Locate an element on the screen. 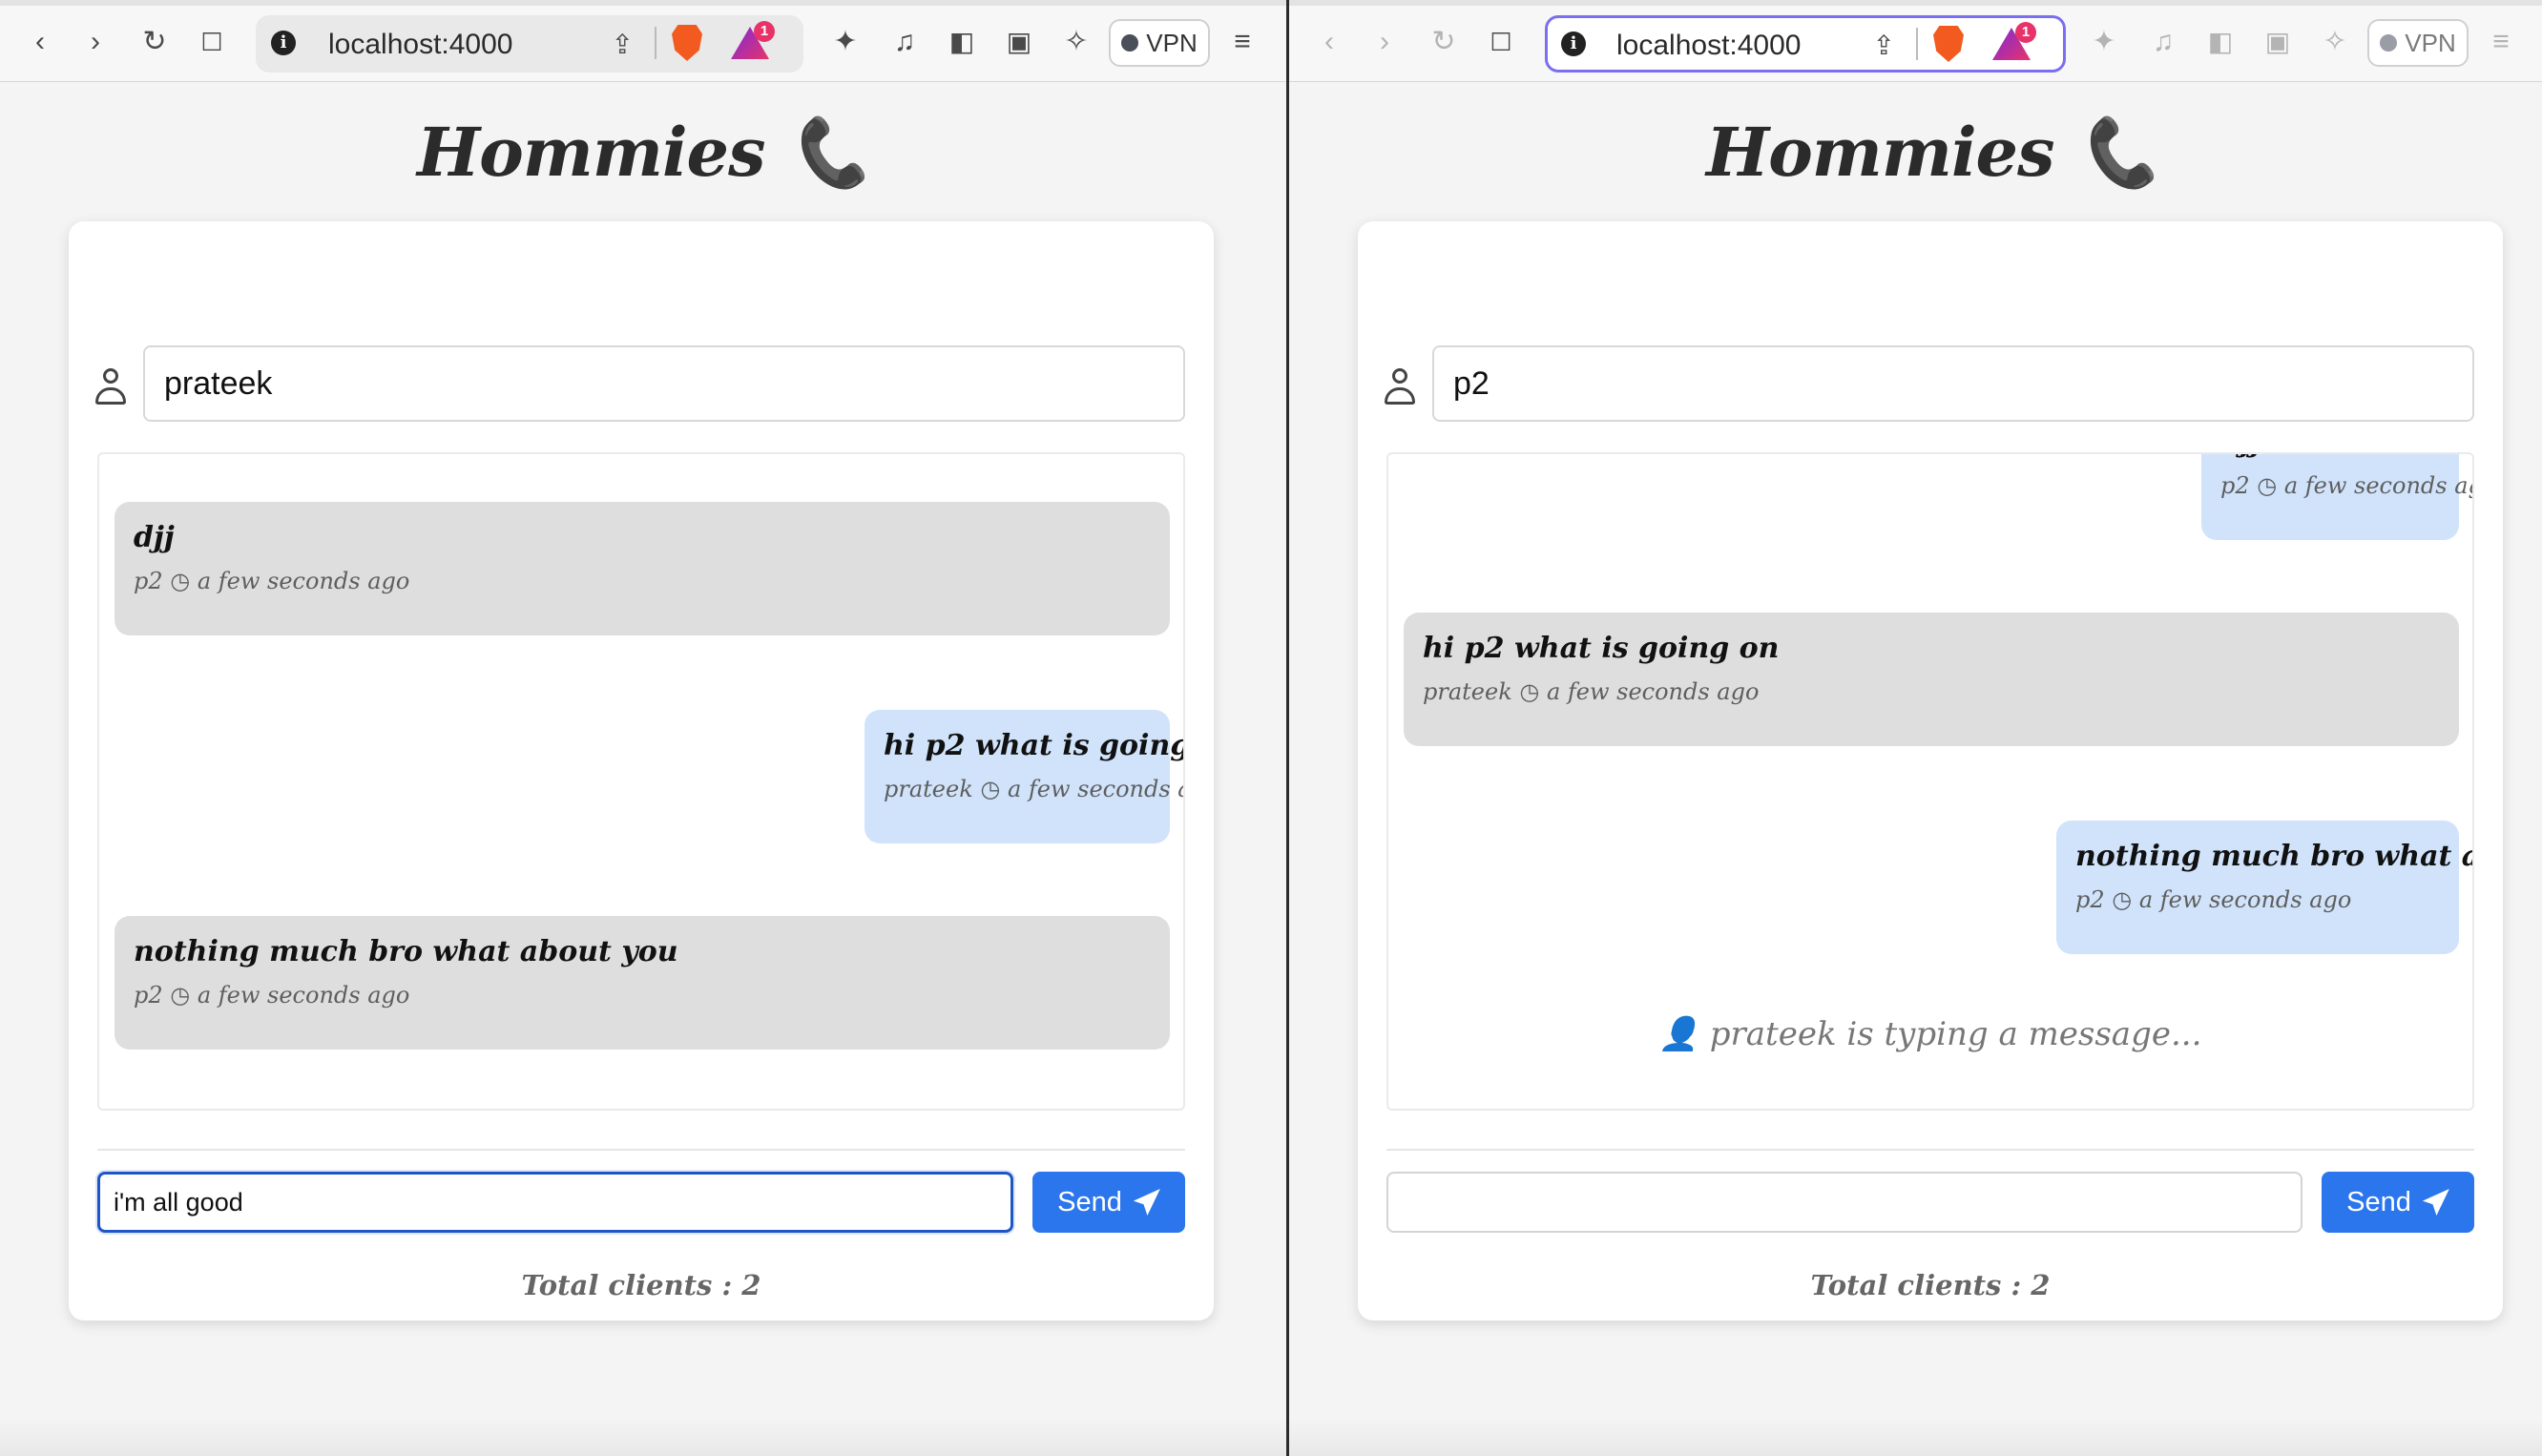  message-received: djj p2 ◷ a few seconds ago is located at coordinates (642, 569).